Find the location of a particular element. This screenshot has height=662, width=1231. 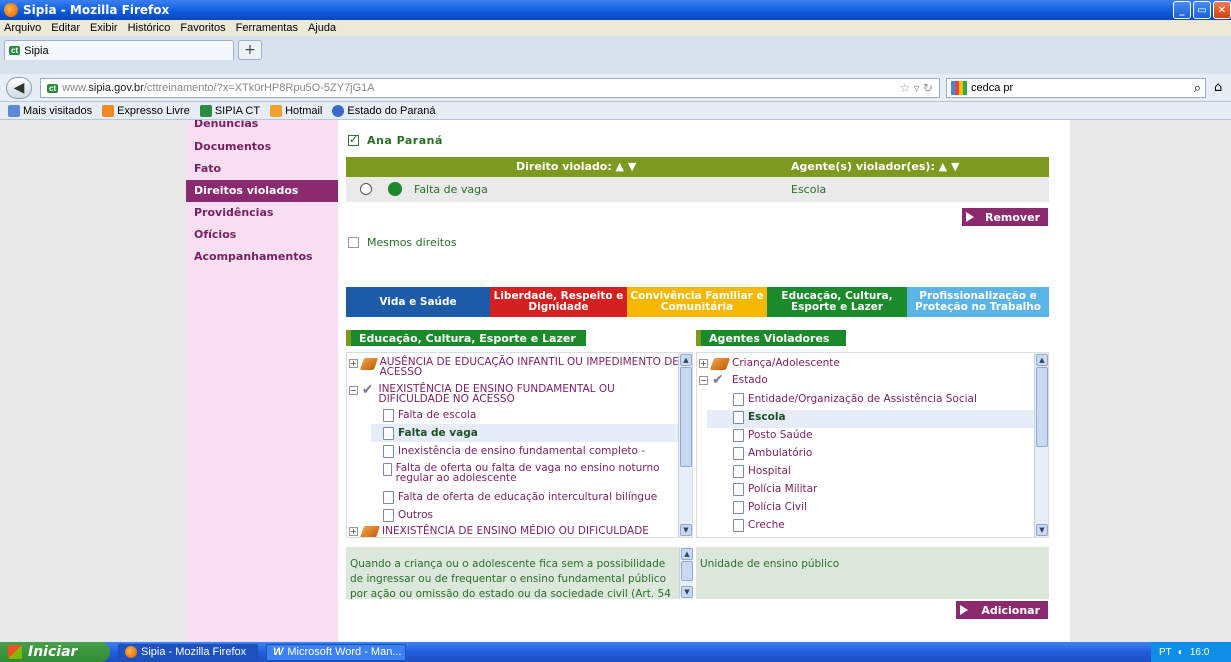

maximize-button: ▭ is located at coordinates (1202, 10).